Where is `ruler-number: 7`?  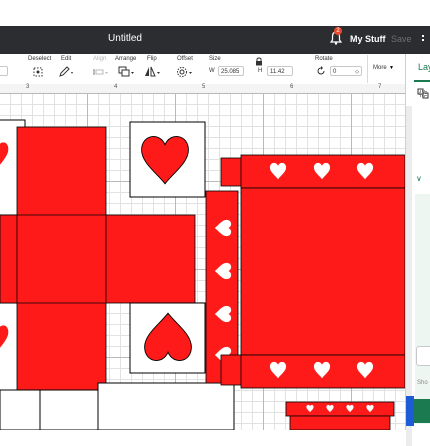 ruler-number: 7 is located at coordinates (380, 87).